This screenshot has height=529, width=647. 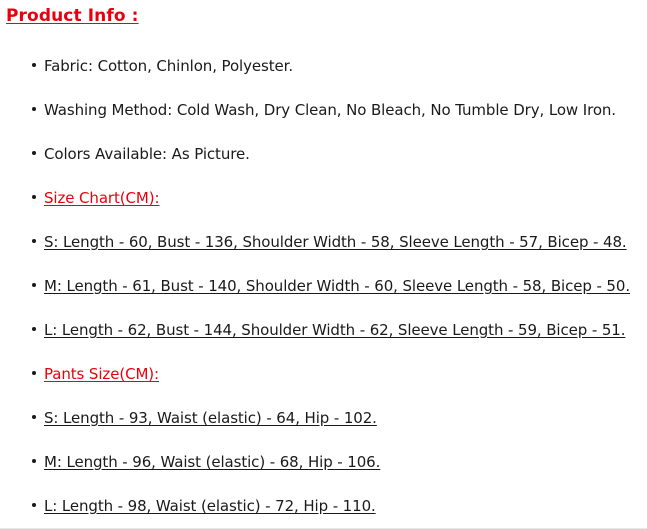 I want to click on list-item: Size Chart(CM):, so click(x=323, y=212).